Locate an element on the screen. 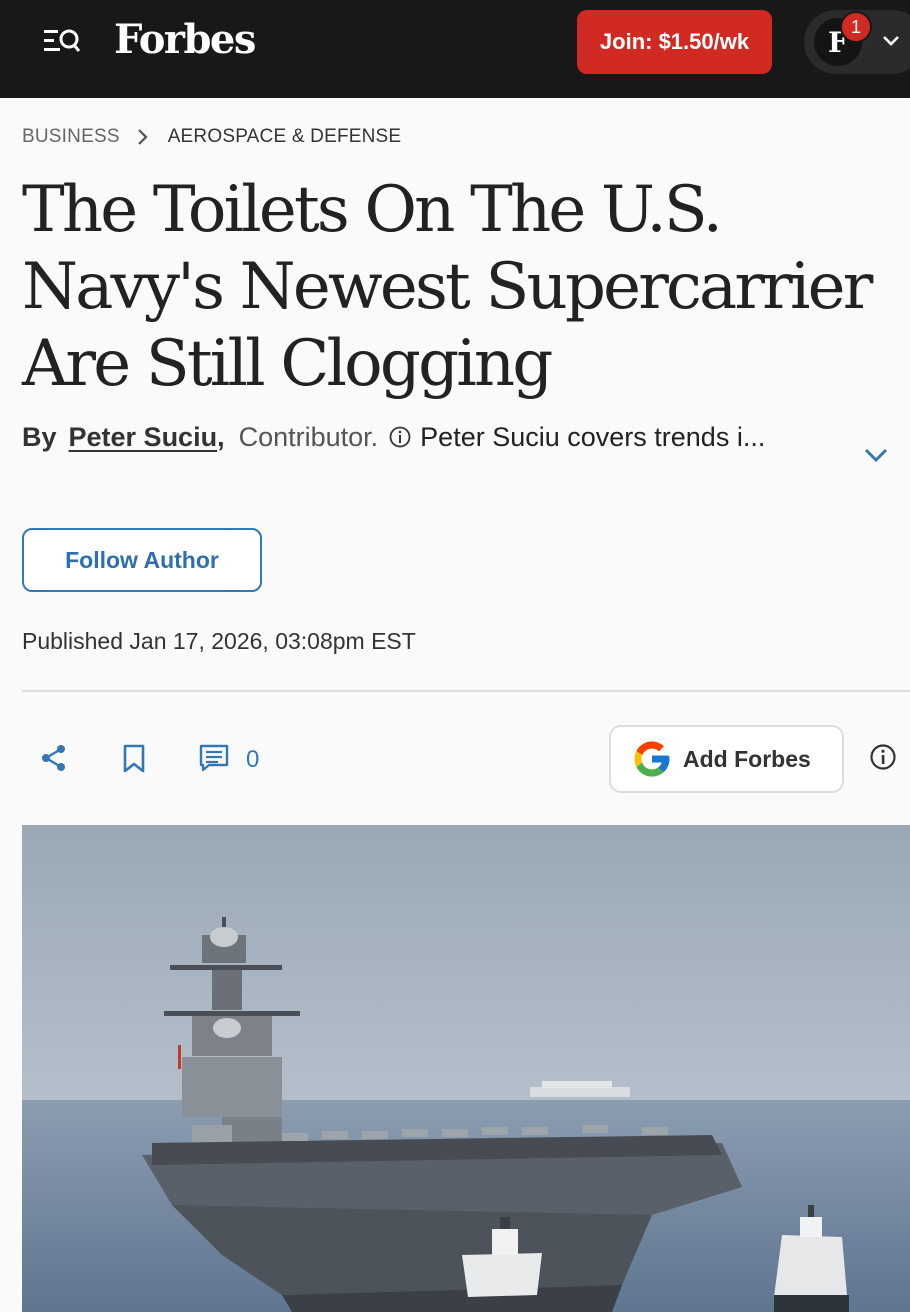  comment-icon is located at coordinates (214, 758).